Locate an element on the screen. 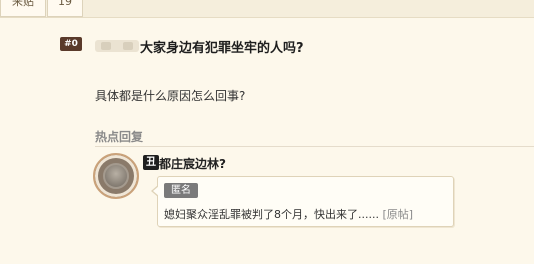 The width and height of the screenshot is (534, 264). toolbar-tab-1: 来贴 is located at coordinates (23, 8).